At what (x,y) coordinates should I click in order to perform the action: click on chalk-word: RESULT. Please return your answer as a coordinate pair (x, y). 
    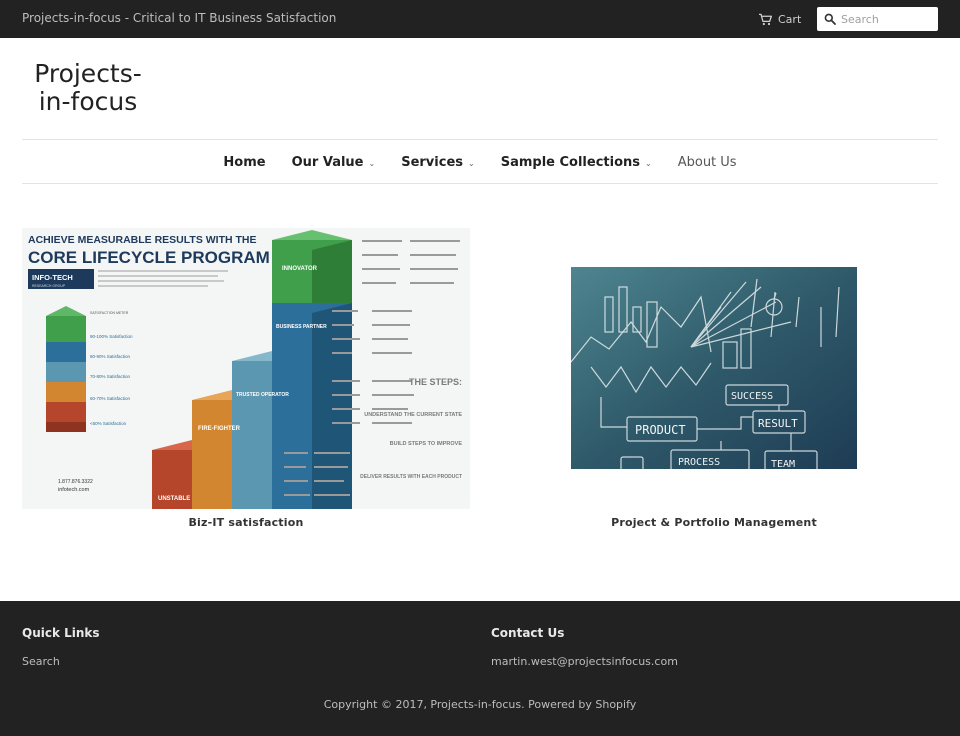
    Looking at the image, I should click on (778, 423).